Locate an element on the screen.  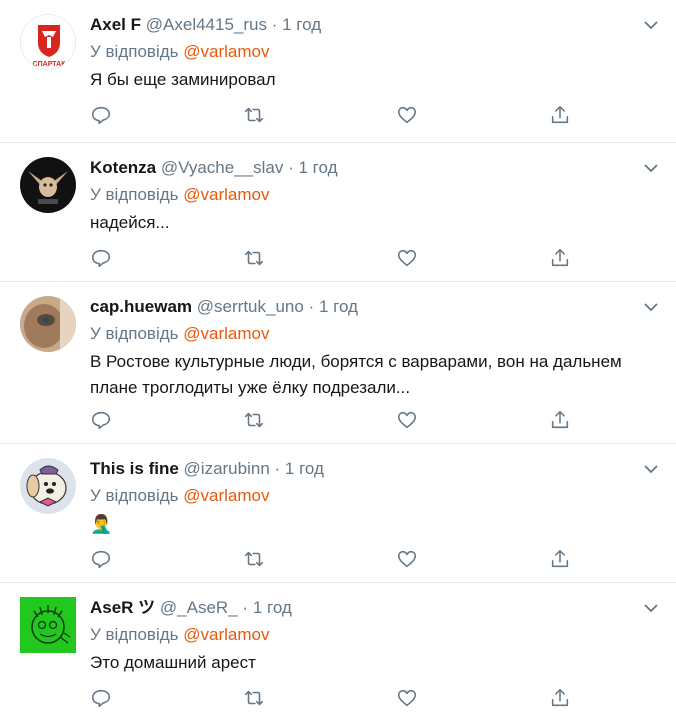
author-name: AseR ツ is located at coordinates (122, 607).